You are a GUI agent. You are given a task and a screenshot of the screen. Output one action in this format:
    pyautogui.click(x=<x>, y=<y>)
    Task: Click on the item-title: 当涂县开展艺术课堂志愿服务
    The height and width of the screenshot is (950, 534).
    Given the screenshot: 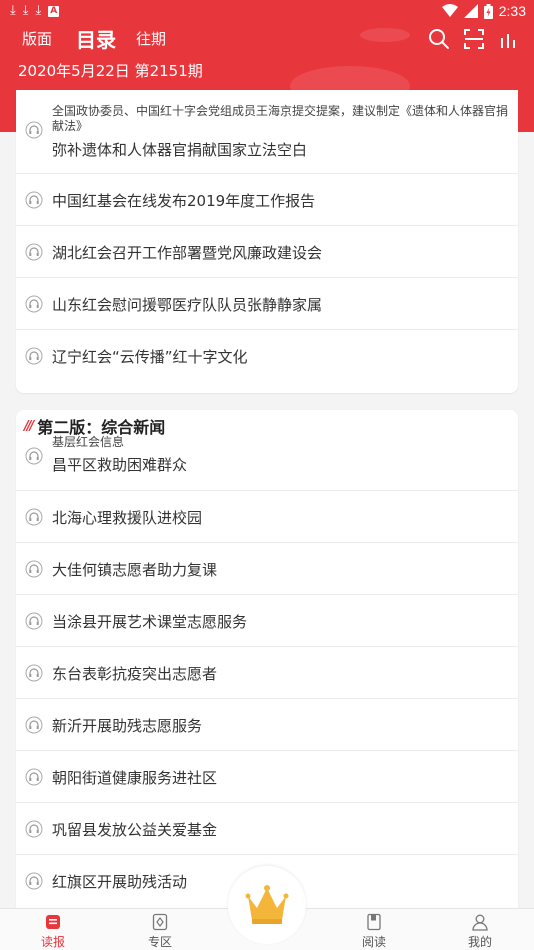 What is the action you would take?
    pyautogui.click(x=149, y=621)
    